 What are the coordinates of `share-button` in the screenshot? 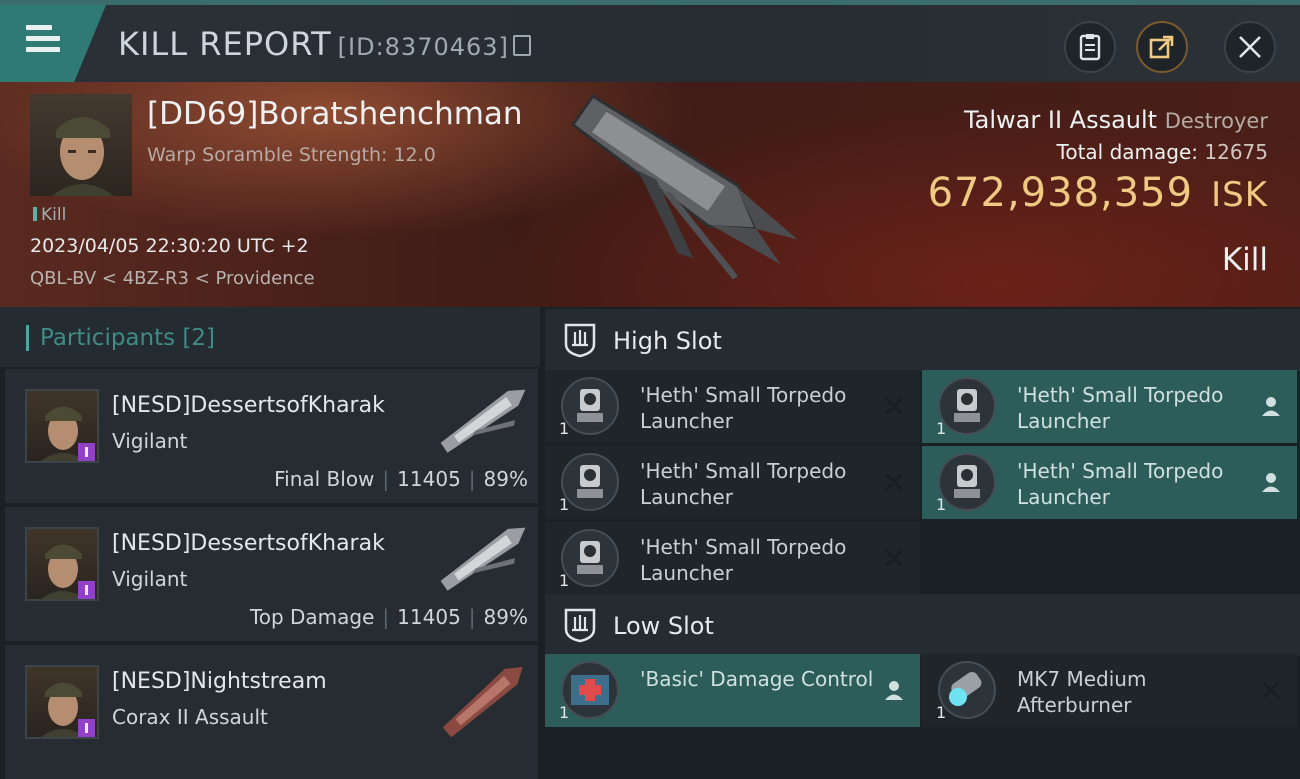 It's located at (1162, 47).